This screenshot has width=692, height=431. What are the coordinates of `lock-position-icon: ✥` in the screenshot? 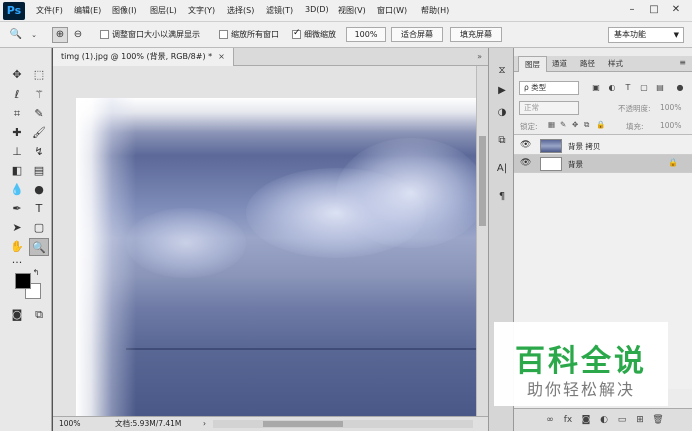 It's located at (575, 124).